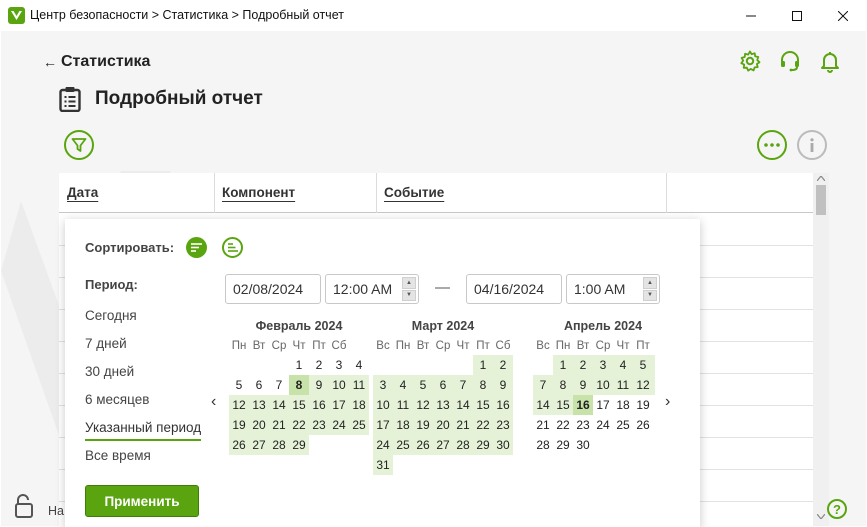 This screenshot has width=867, height=527. I want to click on end-time-spinner: ▲ ▼, so click(650, 289).